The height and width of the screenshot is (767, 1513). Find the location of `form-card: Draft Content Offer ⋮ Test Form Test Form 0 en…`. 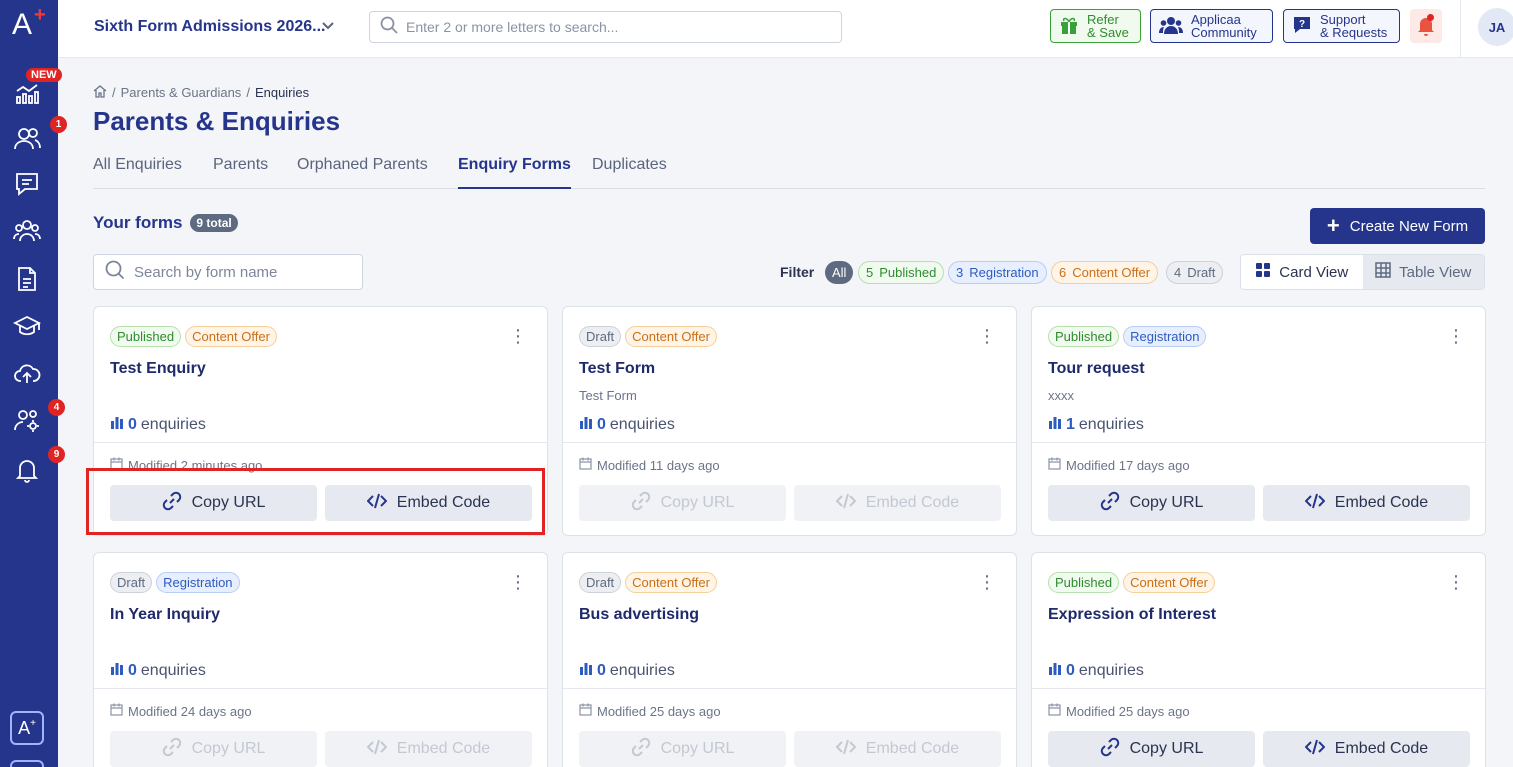

form-card: Draft Content Offer ⋮ Test Form Test Form 0 en… is located at coordinates (789, 421).